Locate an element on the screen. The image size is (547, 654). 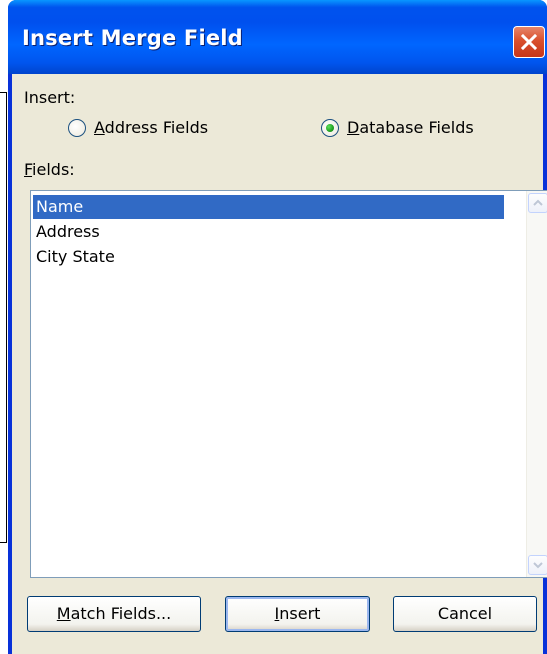
radio-selected-dot is located at coordinates (330, 128).